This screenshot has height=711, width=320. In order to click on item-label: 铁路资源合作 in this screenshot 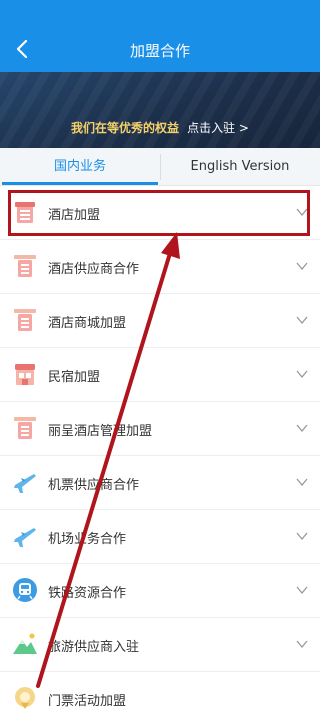, I will do `click(87, 593)`.